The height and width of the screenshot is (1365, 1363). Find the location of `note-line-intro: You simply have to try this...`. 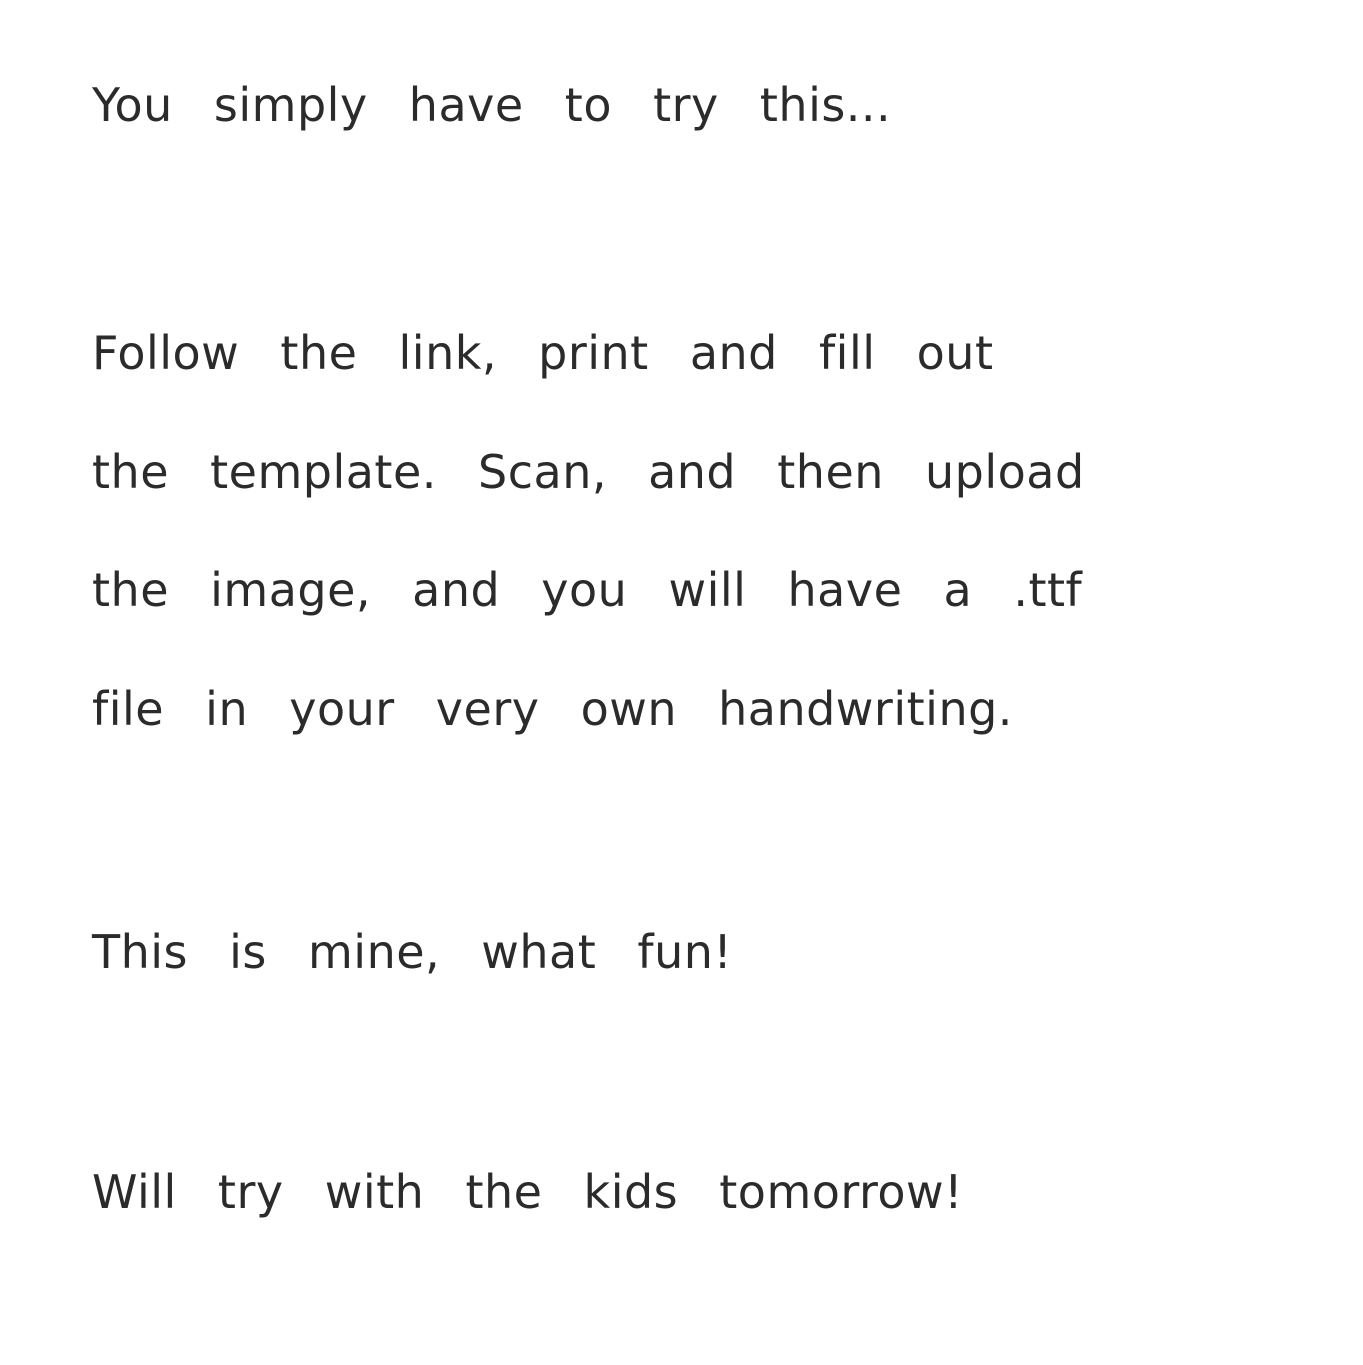

note-line-intro: You simply have to try this... is located at coordinates (492, 105).